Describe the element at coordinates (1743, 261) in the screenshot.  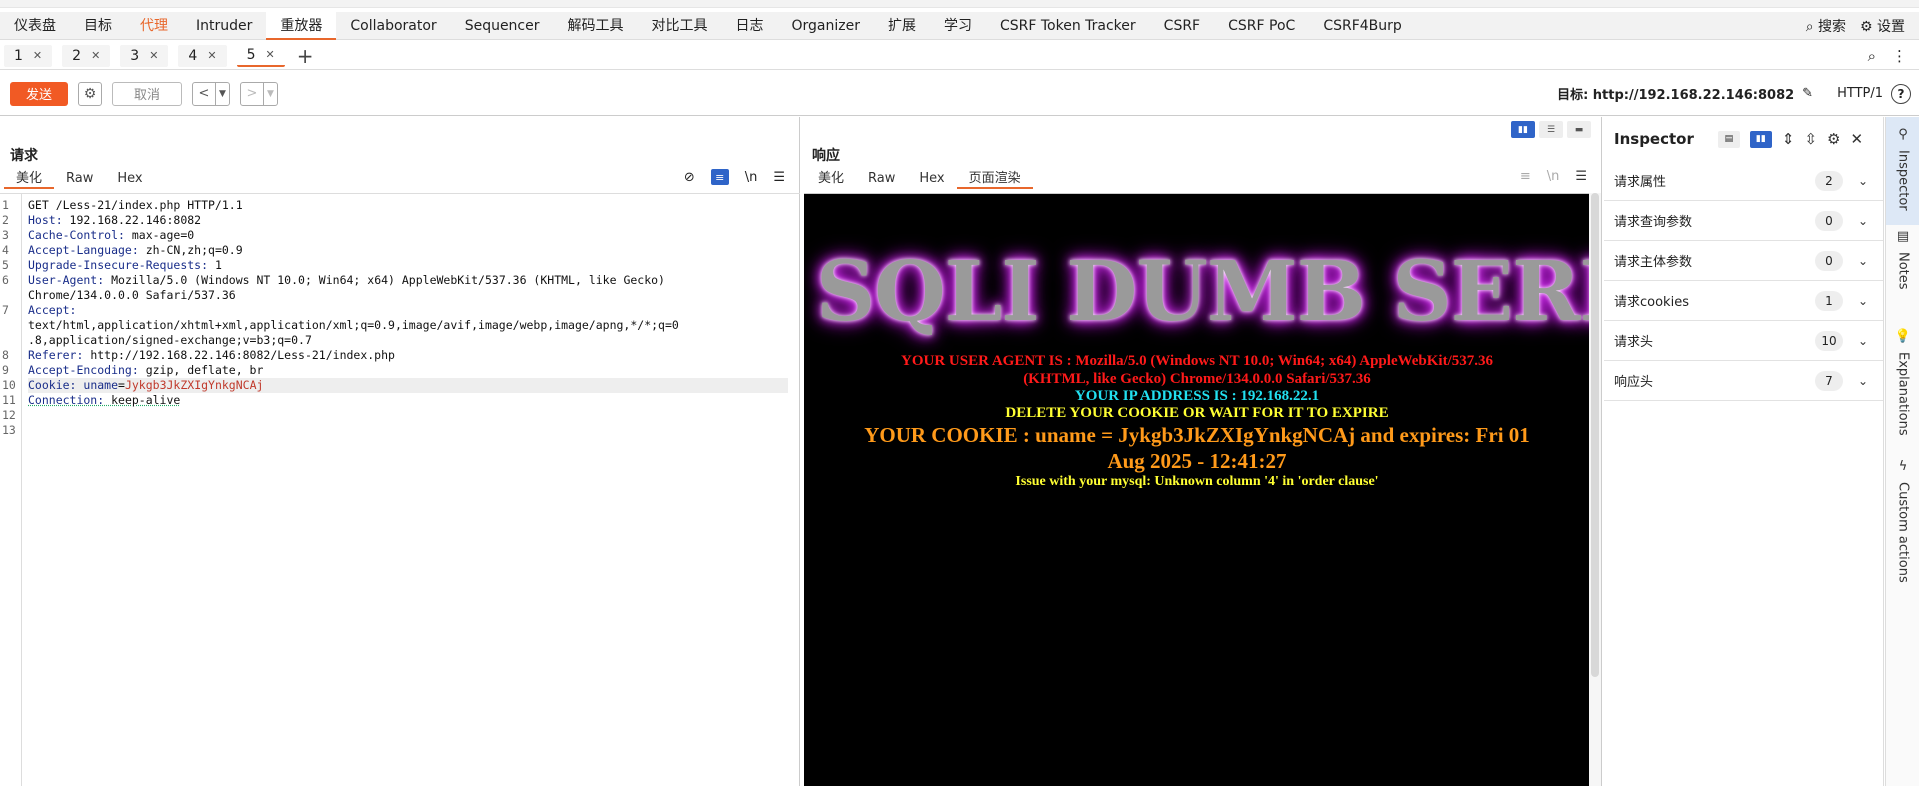
I see `inspector-row-body-params: 请求主体参数 0 ⌄` at that location.